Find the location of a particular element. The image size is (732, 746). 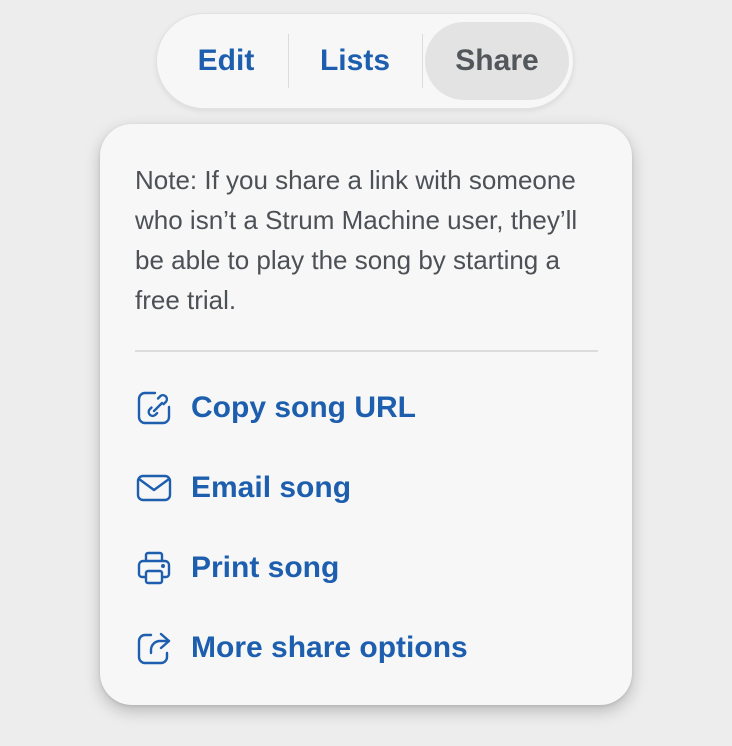

tab-edit: Edit is located at coordinates (226, 61).